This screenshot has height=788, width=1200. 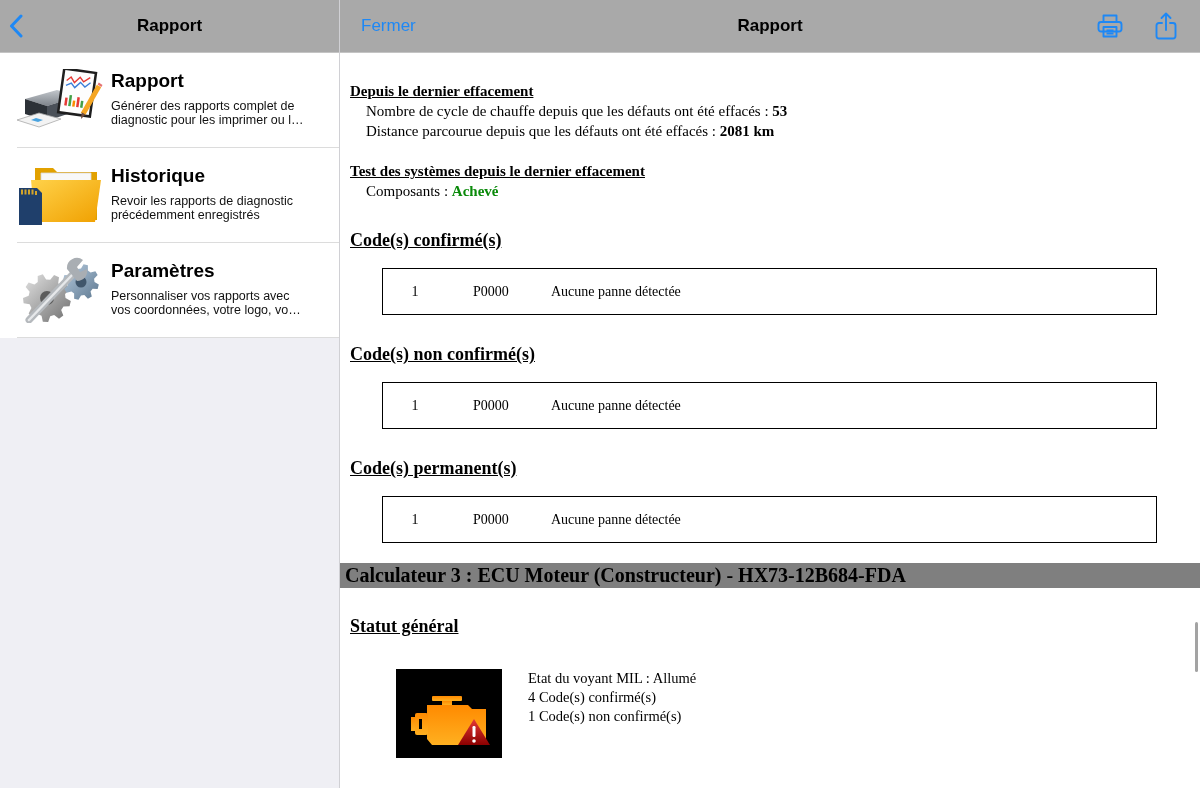 I want to click on section-heading: Code(s) confirmé(s), so click(x=426, y=240).